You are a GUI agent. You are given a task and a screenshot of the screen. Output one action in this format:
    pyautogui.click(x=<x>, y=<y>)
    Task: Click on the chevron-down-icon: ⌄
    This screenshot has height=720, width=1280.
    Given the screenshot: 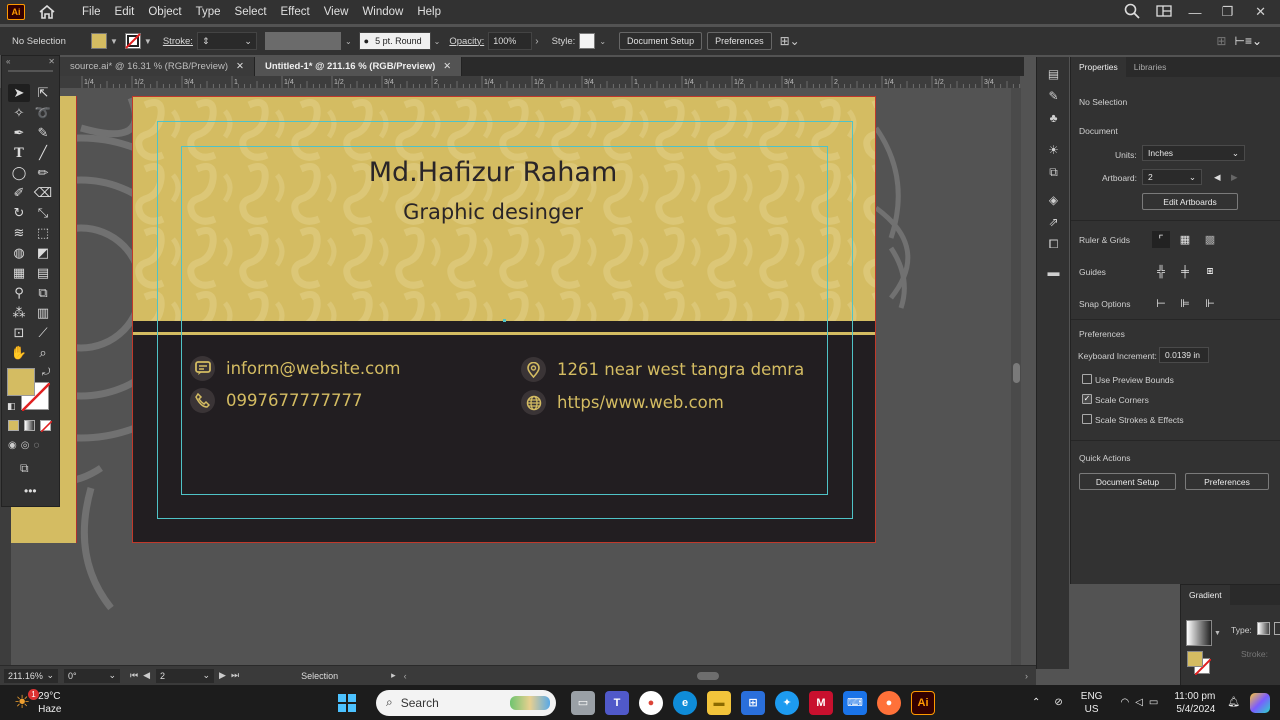 What is the action you would take?
    pyautogui.click(x=348, y=41)
    